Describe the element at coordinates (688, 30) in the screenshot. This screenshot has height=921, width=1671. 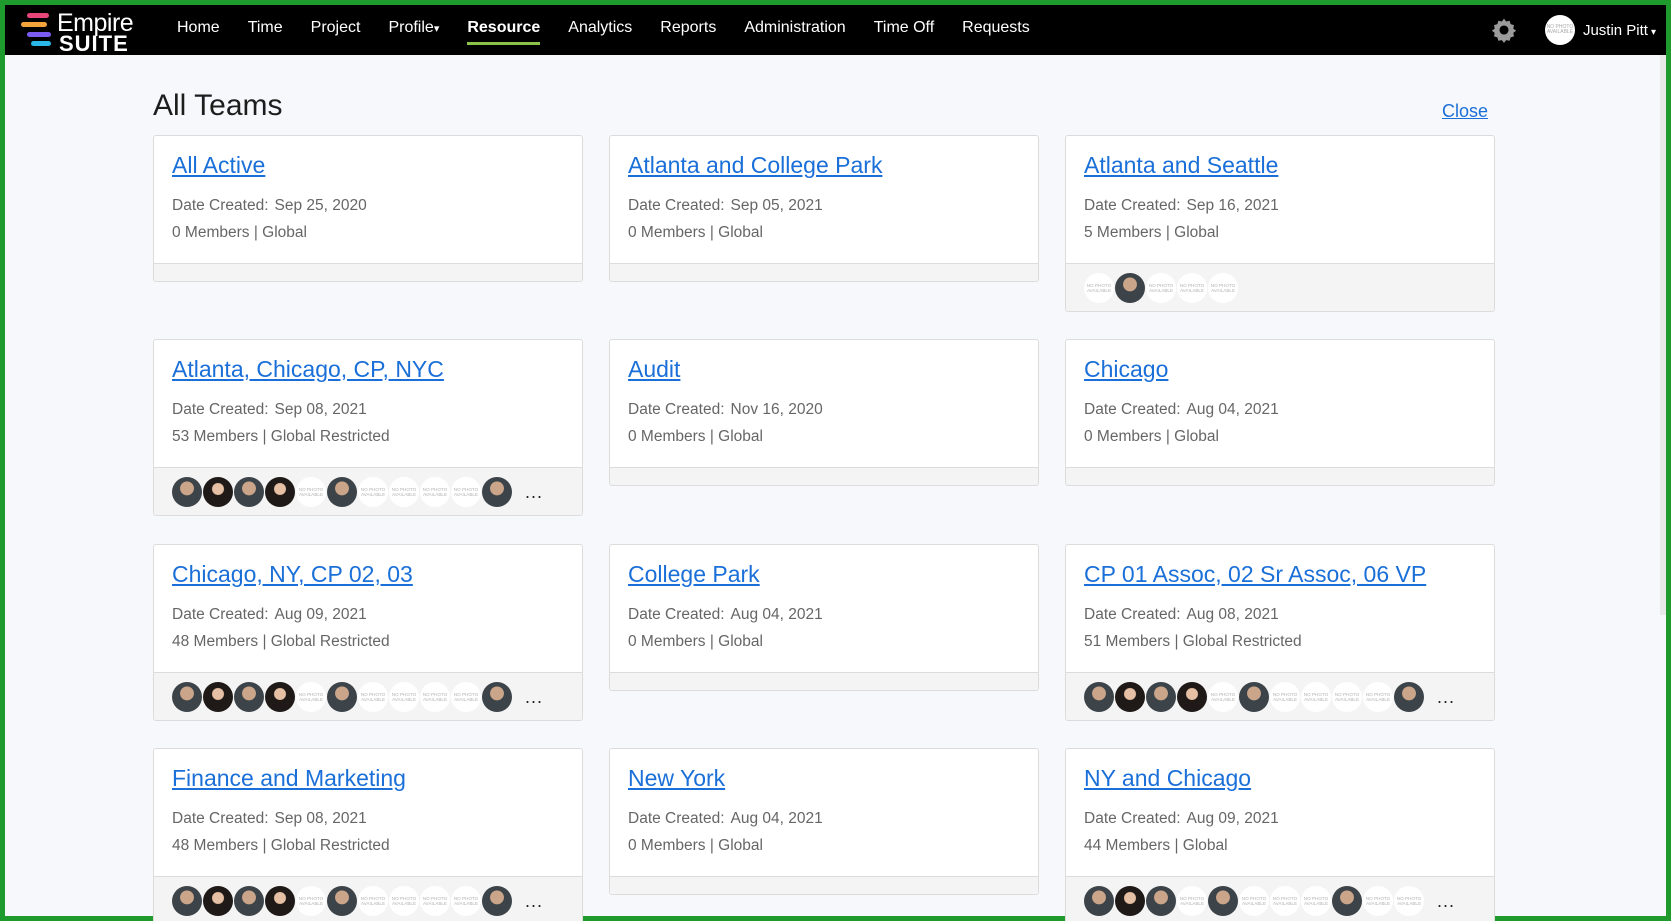
I see `nav-item-reports: Reports` at that location.